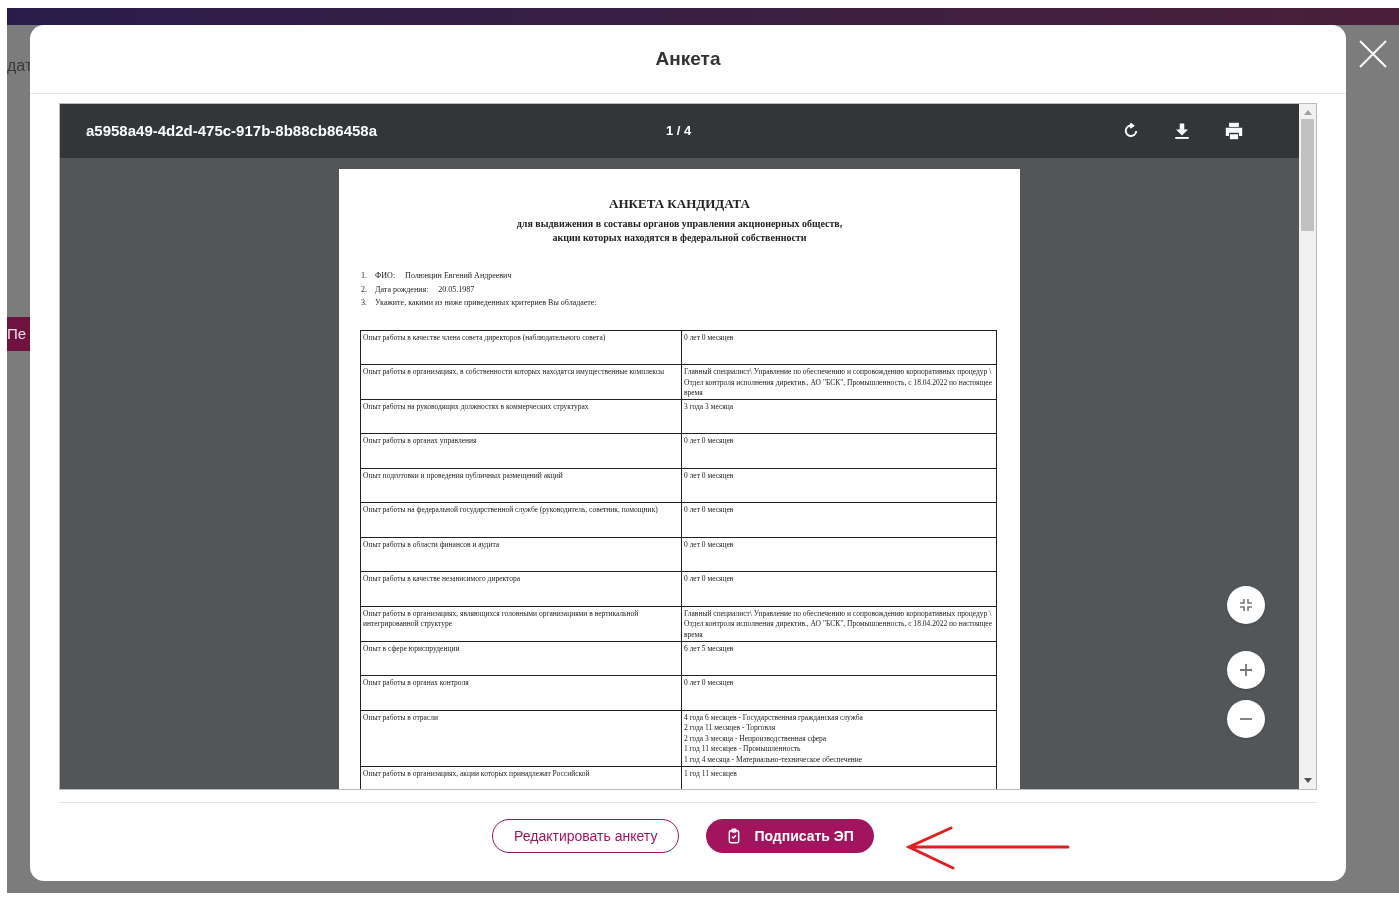 Image resolution: width=1399 pixels, height=899 pixels. Describe the element at coordinates (364, 303) in the screenshot. I see `item-number: 3.` at that location.